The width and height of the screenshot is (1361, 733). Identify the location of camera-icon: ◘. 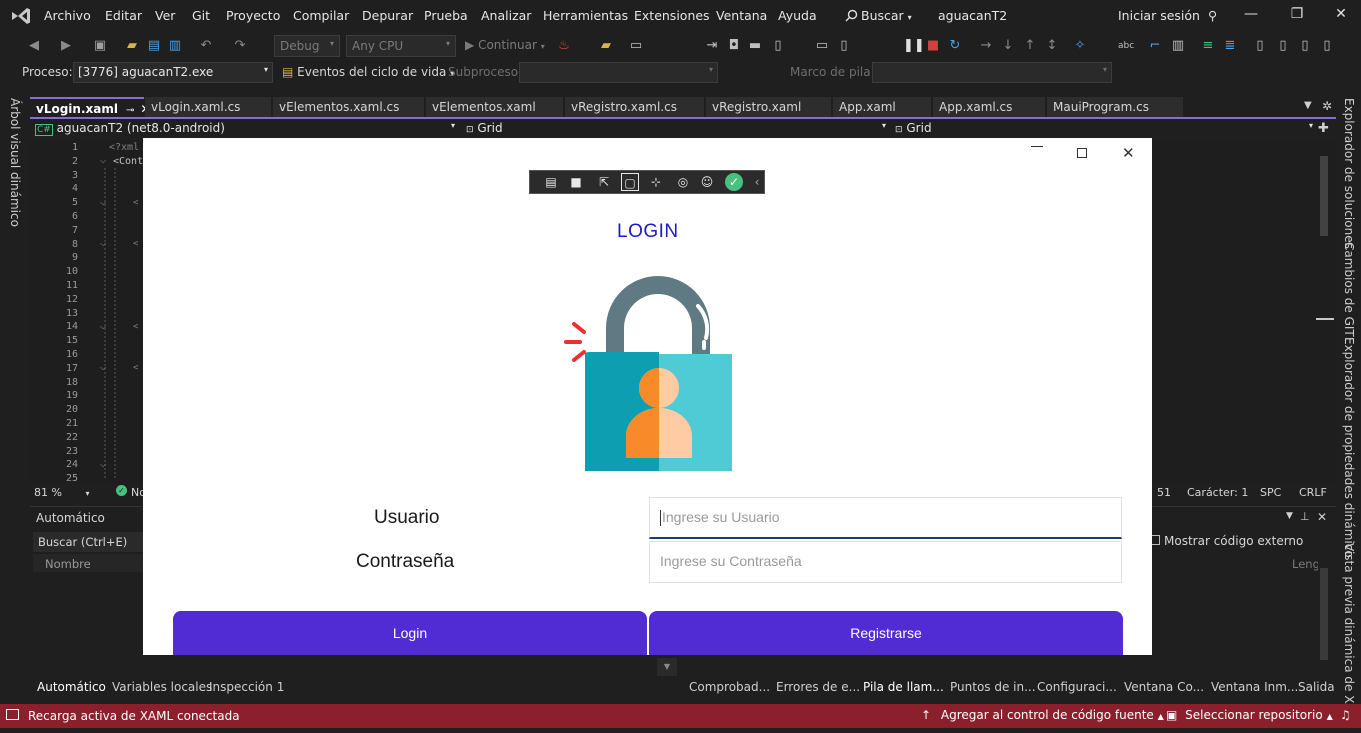
(734, 46).